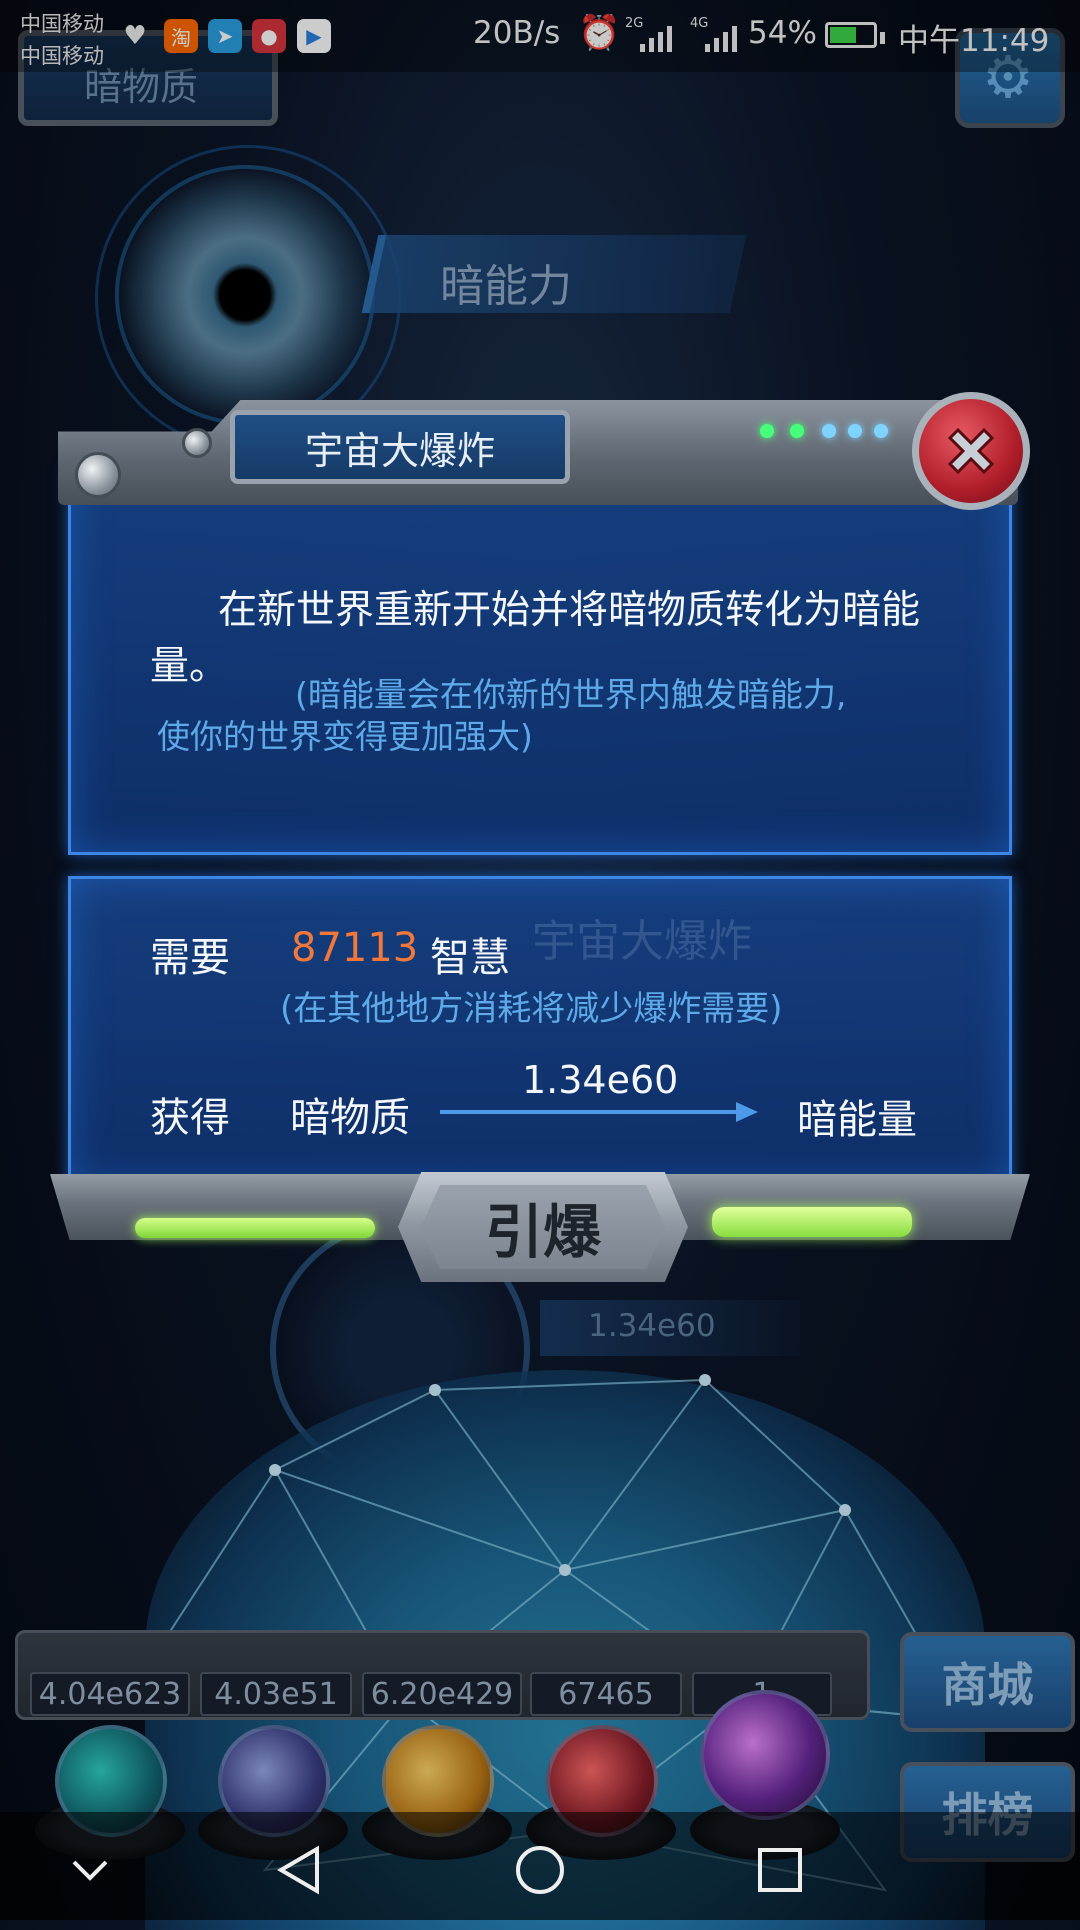 This screenshot has width=1080, height=1930. What do you see at coordinates (190, 1118) in the screenshot?
I see `gain-label: 获得` at bounding box center [190, 1118].